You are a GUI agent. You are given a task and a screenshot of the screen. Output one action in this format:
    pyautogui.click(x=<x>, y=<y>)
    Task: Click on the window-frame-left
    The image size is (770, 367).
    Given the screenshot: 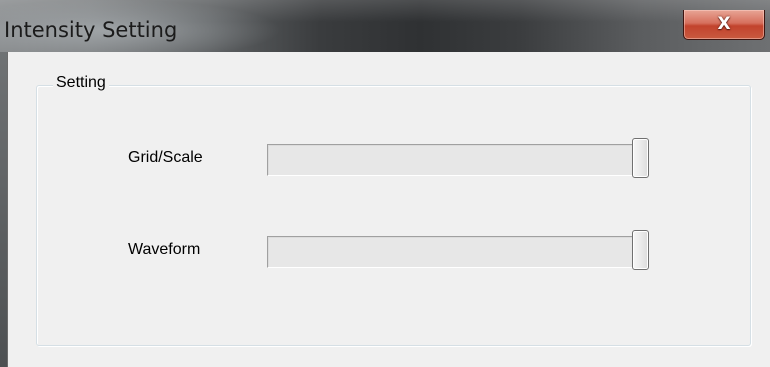 What is the action you would take?
    pyautogui.click(x=3, y=209)
    